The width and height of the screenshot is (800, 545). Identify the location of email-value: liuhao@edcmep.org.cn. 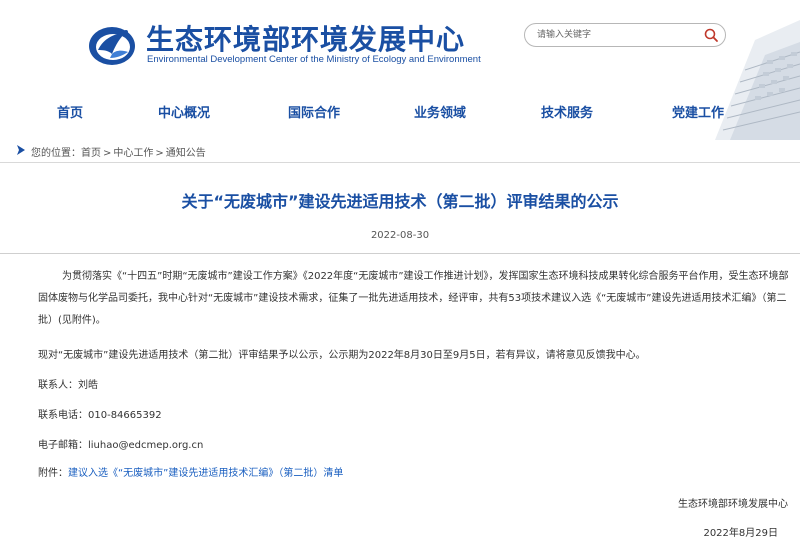
(146, 445).